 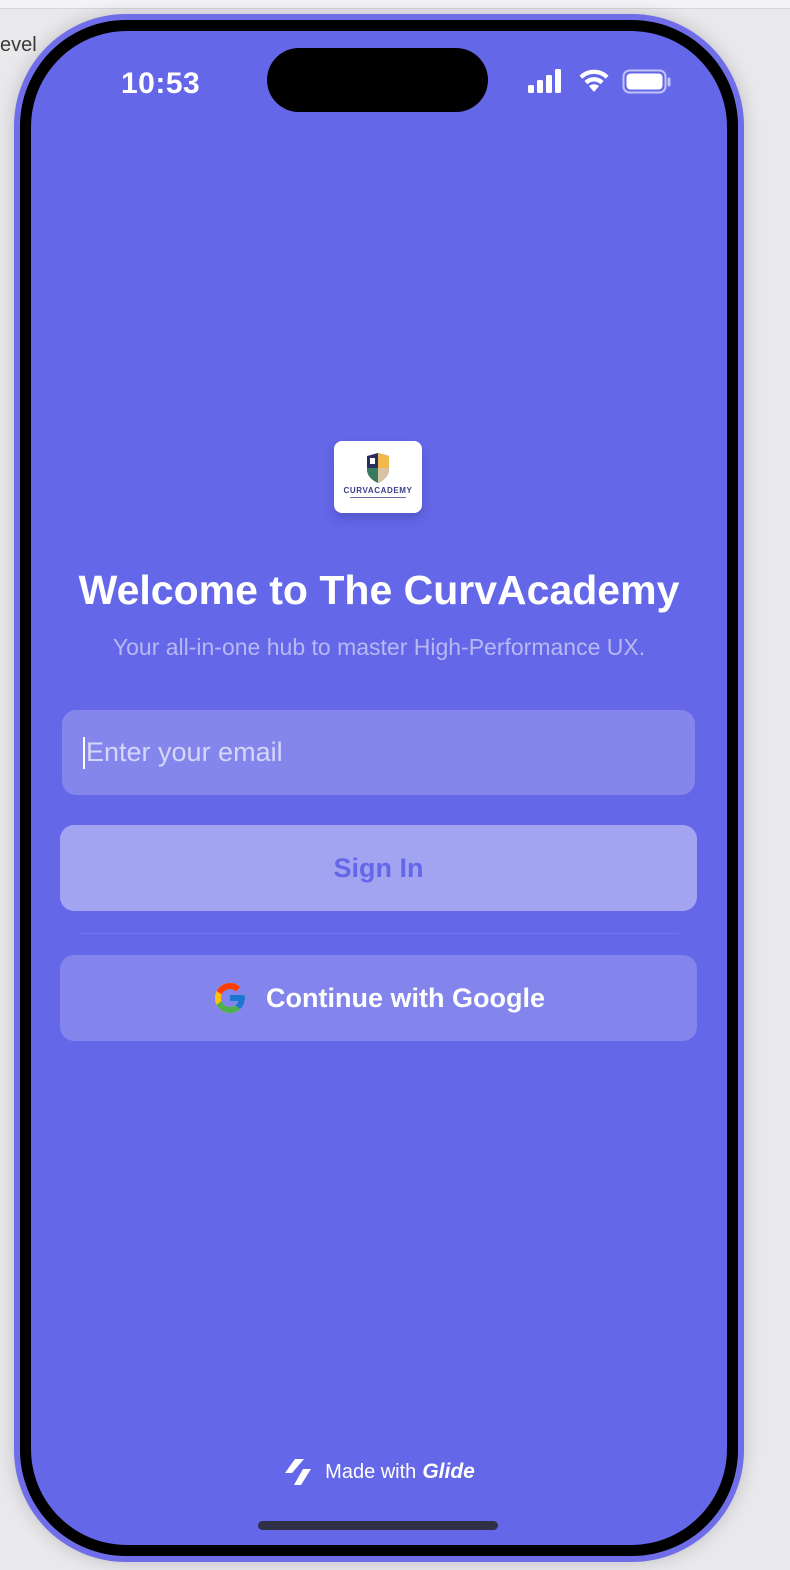 I want to click on logo-wordmark: CURVACADEMY, so click(x=378, y=490).